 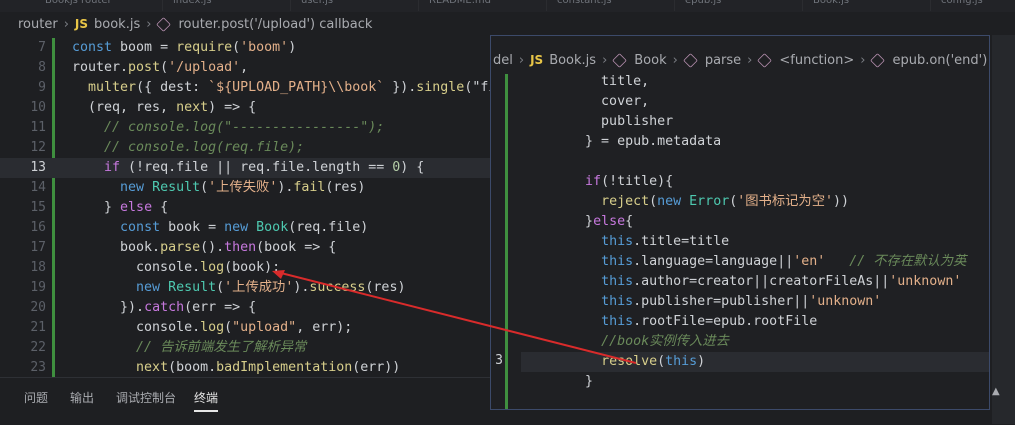 I want to click on annotation-arrow, so click(x=454, y=317).